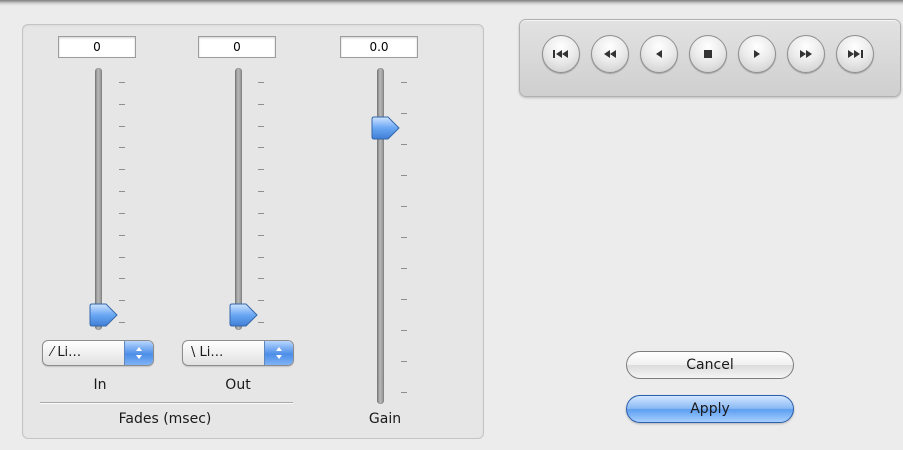 Image resolution: width=903 pixels, height=450 pixels. I want to click on skip-to-end-icon, so click(855, 54).